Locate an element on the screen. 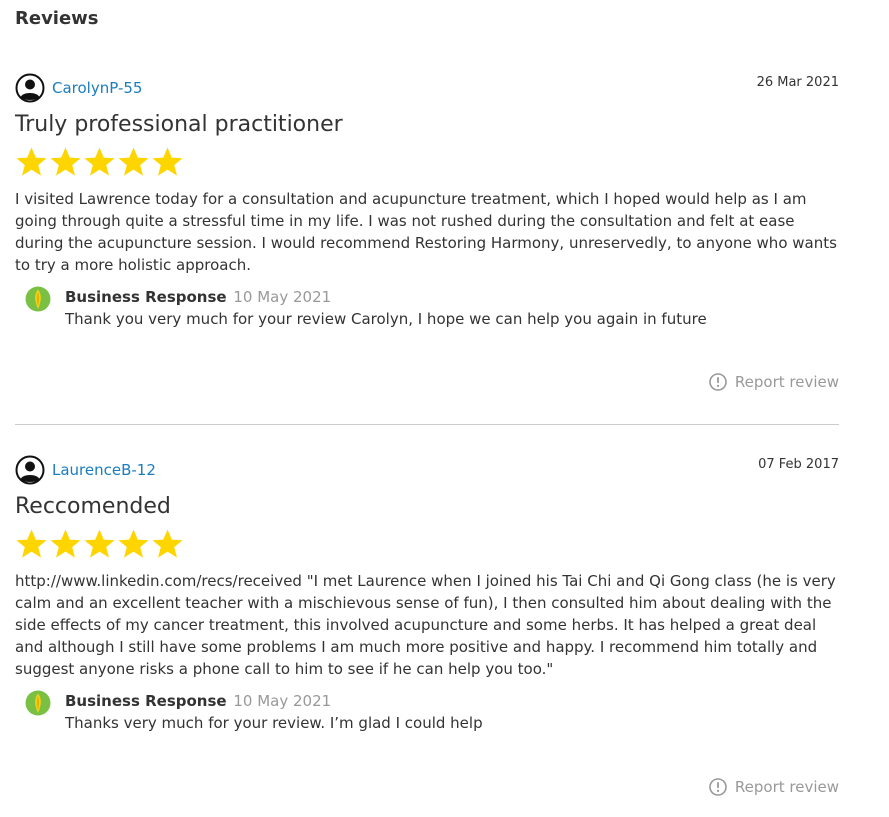  review-header: CarolynP-55 26 Mar 2021 is located at coordinates (427, 88).